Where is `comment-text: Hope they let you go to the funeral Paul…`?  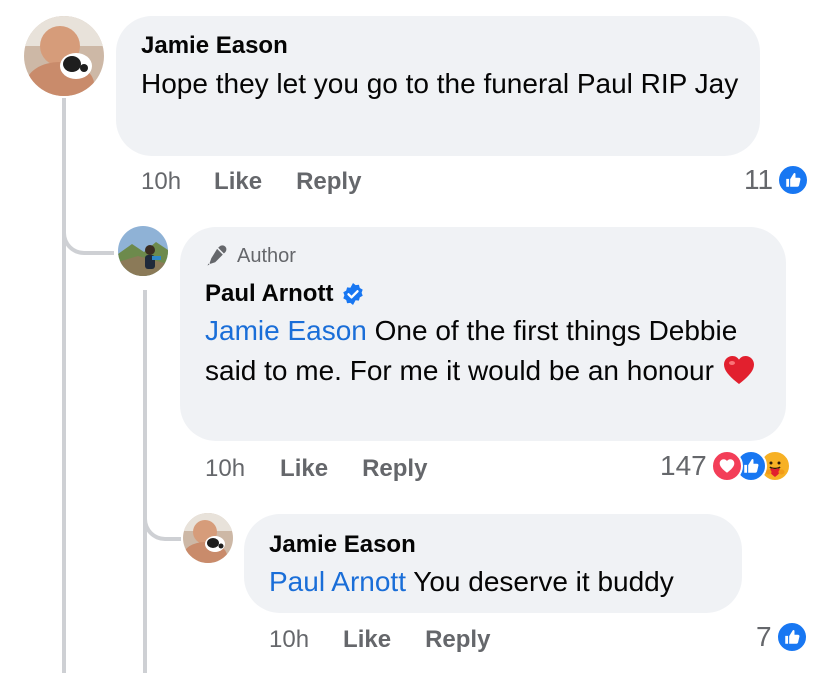
comment-text: Hope they let you go to the funeral Paul… is located at coordinates (440, 83).